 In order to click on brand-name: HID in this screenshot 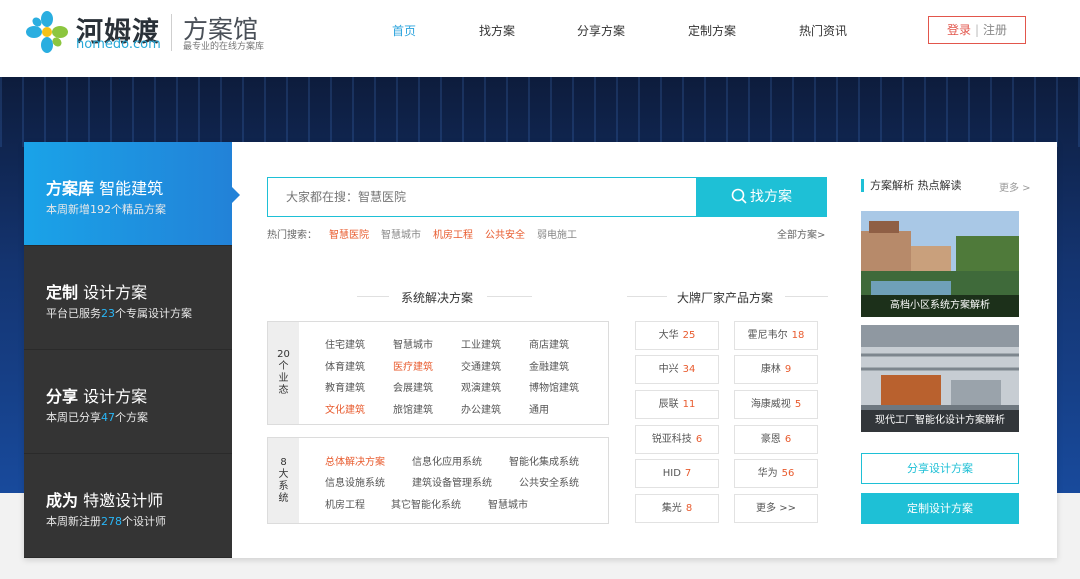, I will do `click(671, 473)`.